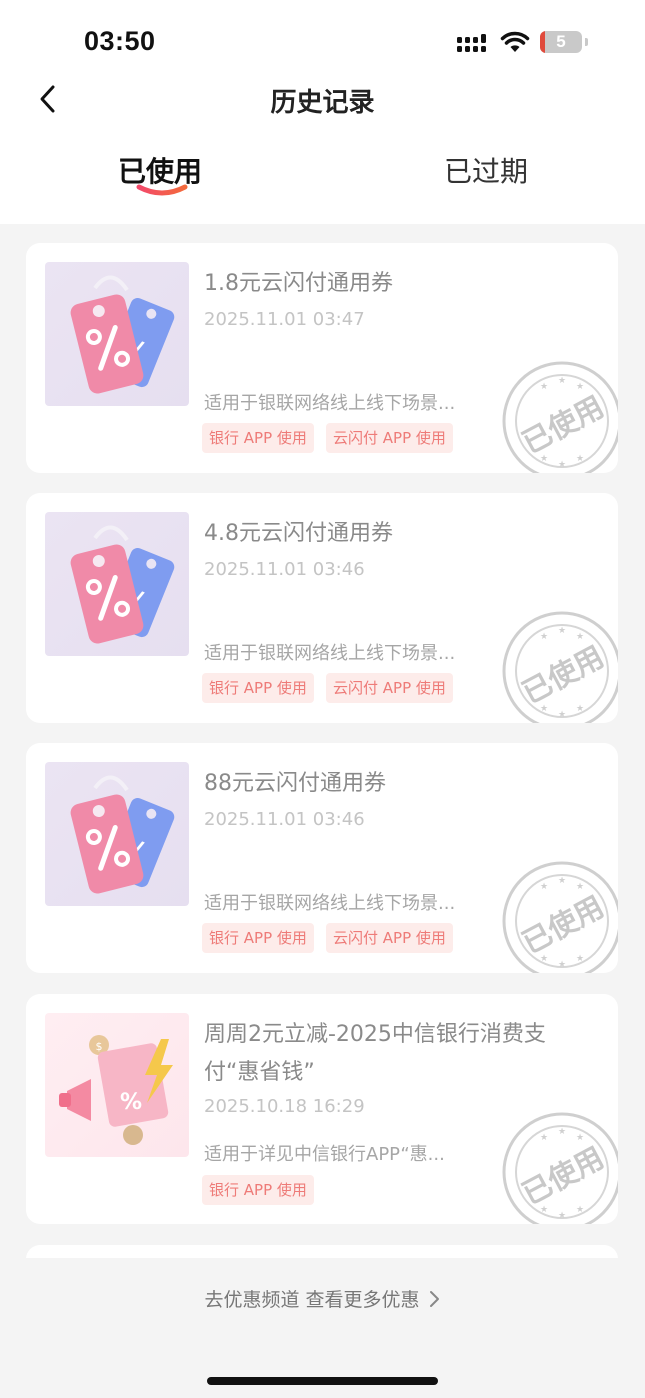 This screenshot has height=1398, width=645. I want to click on coupon-time: 2025.11.01 03:47, so click(284, 319).